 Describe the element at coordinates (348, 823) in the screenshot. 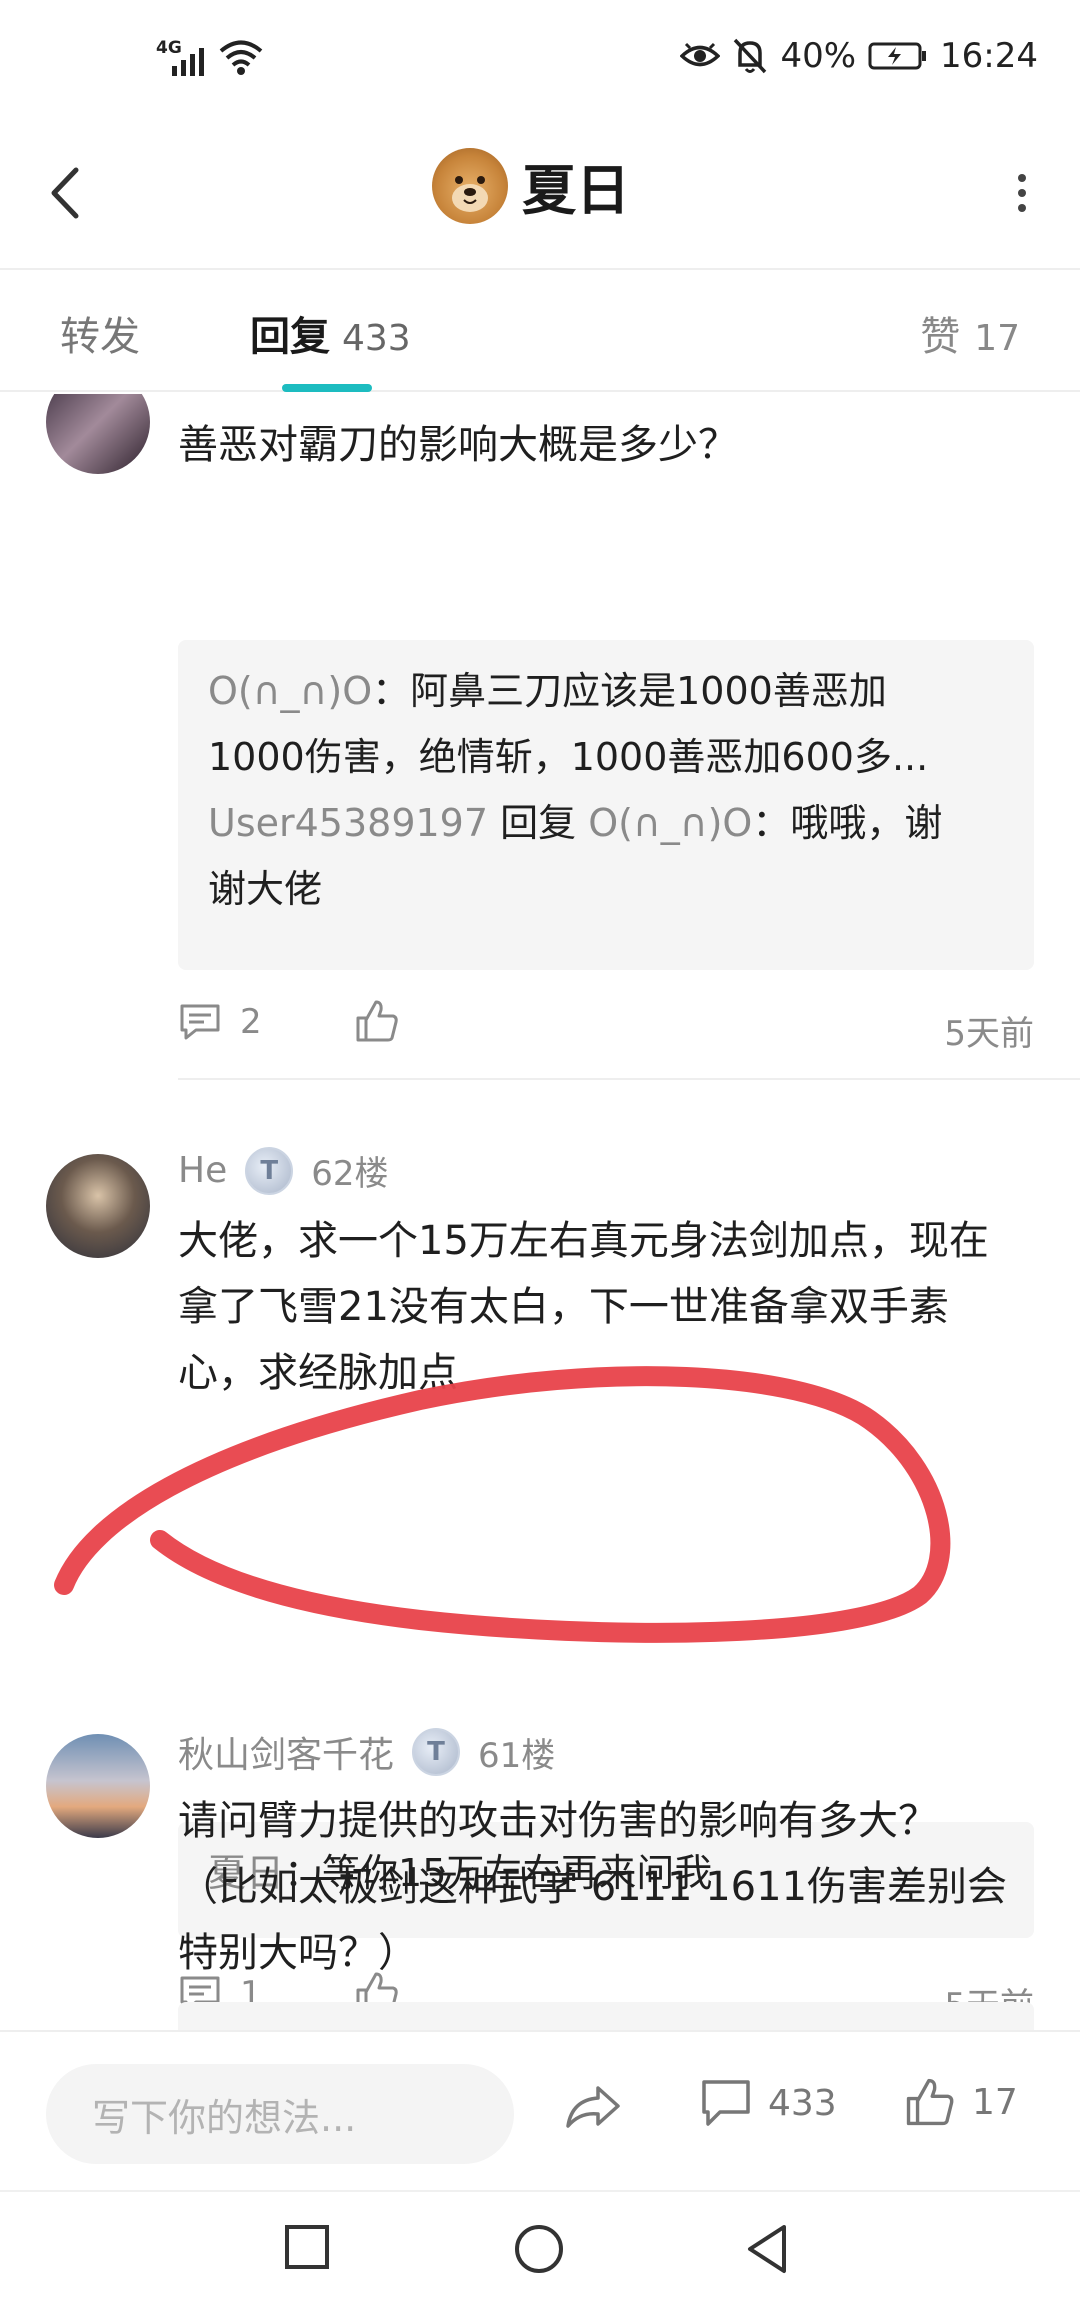

I see `sub-reply-user: User45389197` at that location.